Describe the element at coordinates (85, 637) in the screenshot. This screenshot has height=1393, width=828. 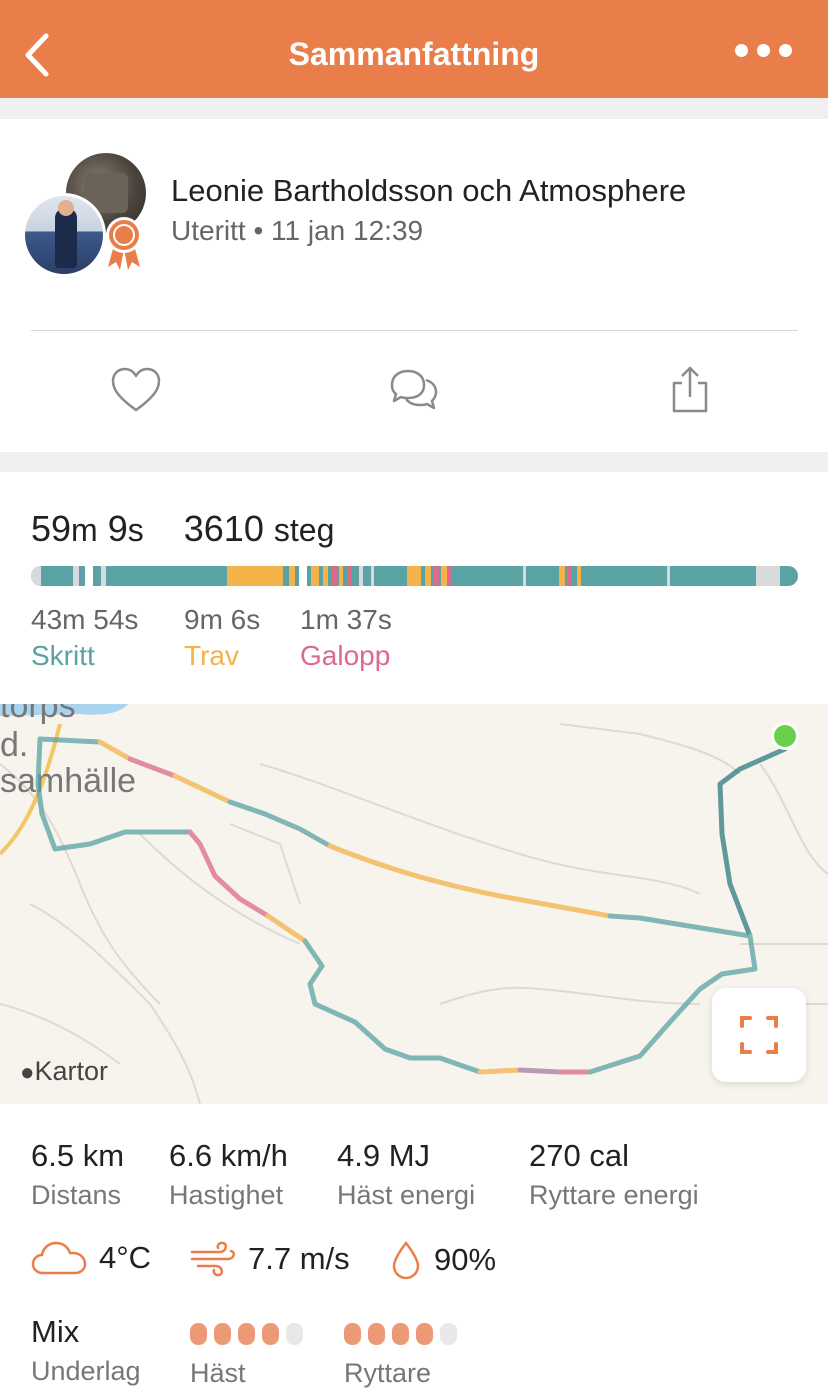
I see `gait-walk: 43m 54s Skritt` at that location.